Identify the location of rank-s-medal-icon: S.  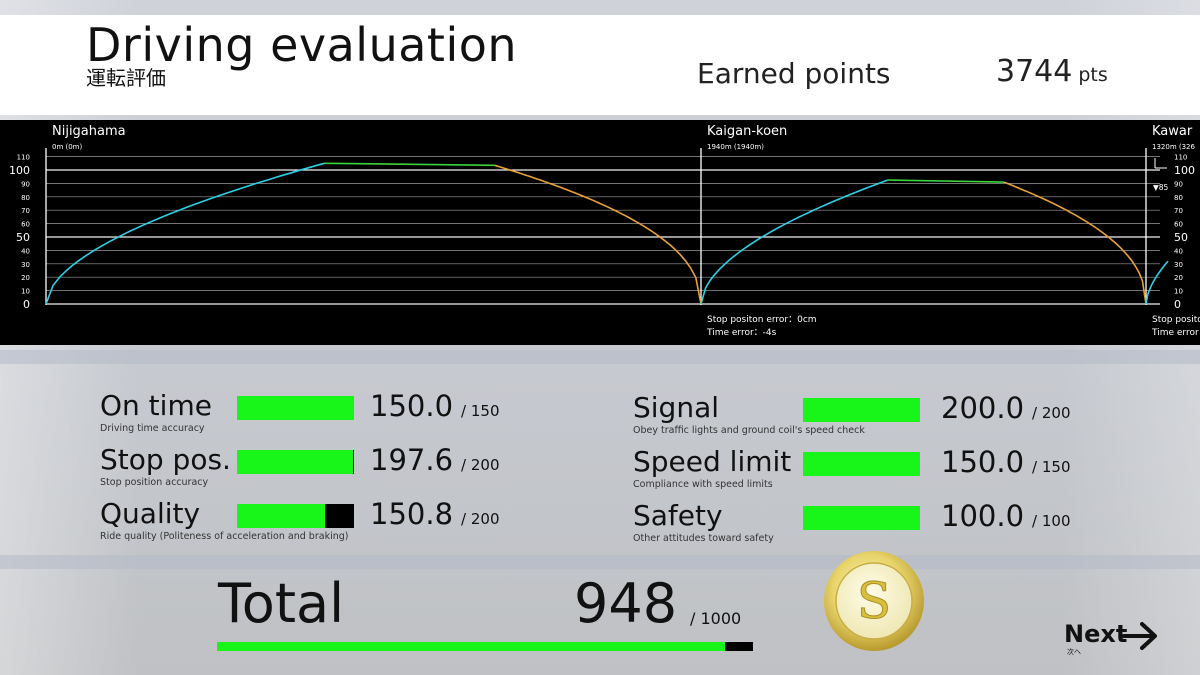
(874, 601).